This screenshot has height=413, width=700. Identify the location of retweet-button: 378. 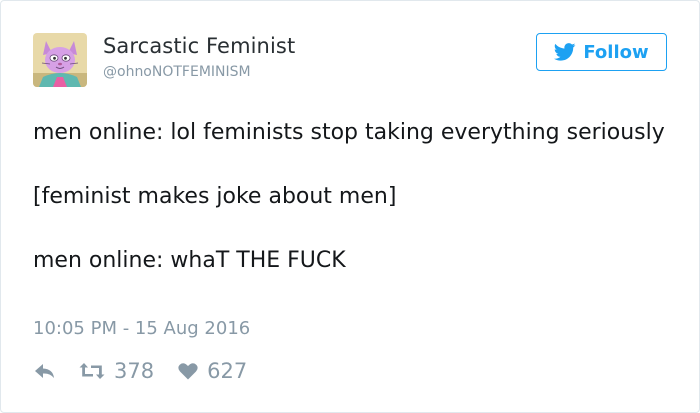
(116, 371).